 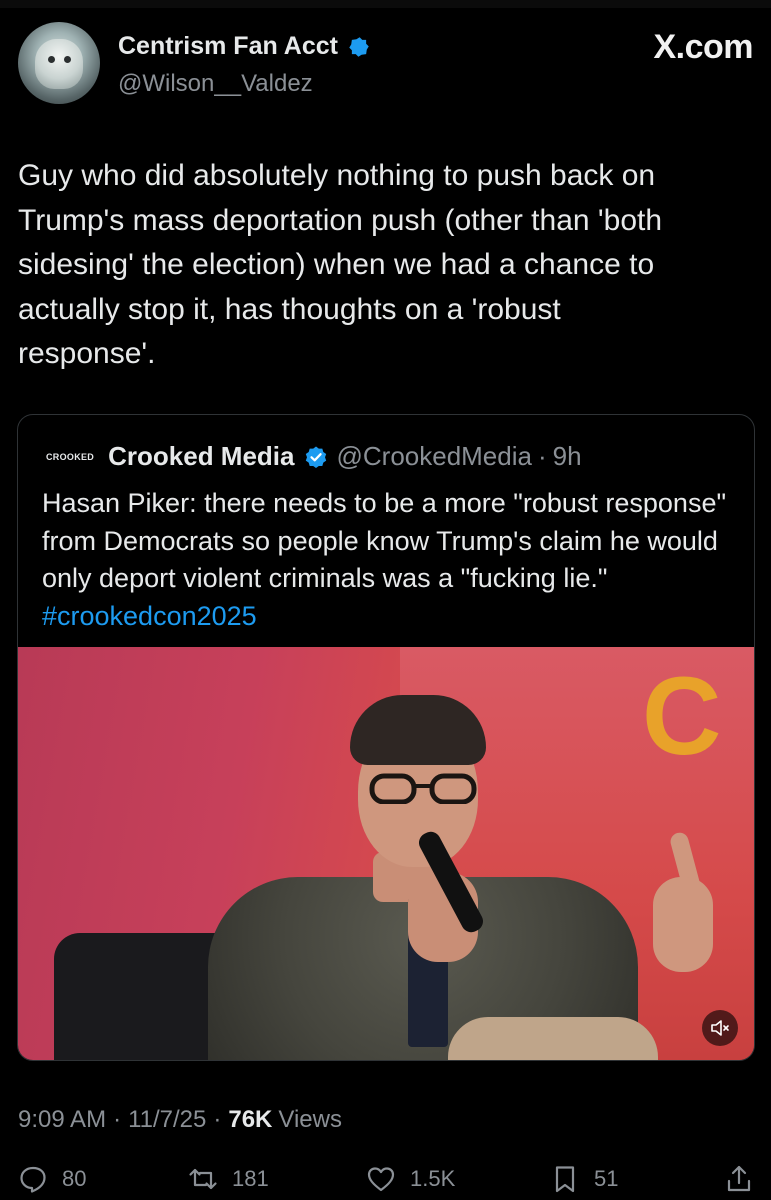 What do you see at coordinates (703, 47) in the screenshot?
I see `x-com-watermark: X.com` at bounding box center [703, 47].